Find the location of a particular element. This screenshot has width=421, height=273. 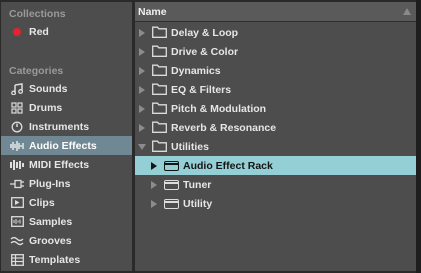

name-column-header: Name is located at coordinates (275, 12).